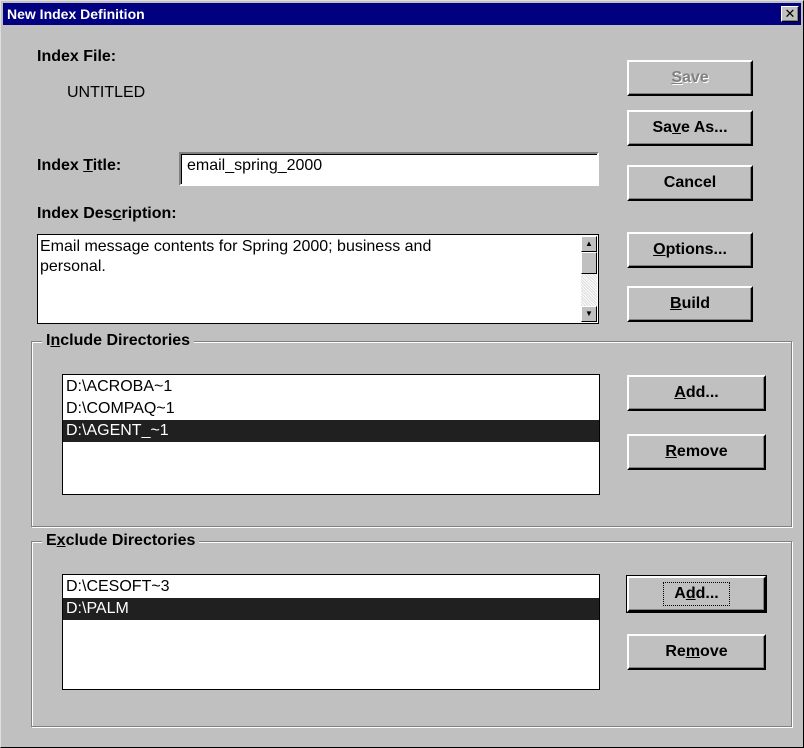  Describe the element at coordinates (331, 587) in the screenshot. I see `list-item: D:\CESOFT~3` at that location.